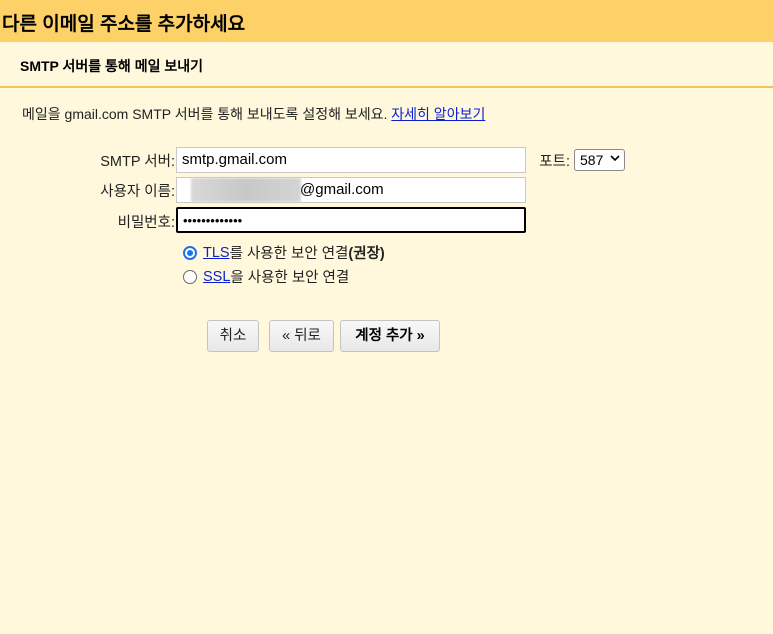  Describe the element at coordinates (137, 192) in the screenshot. I see `username-label: 사용자 이름:` at that location.